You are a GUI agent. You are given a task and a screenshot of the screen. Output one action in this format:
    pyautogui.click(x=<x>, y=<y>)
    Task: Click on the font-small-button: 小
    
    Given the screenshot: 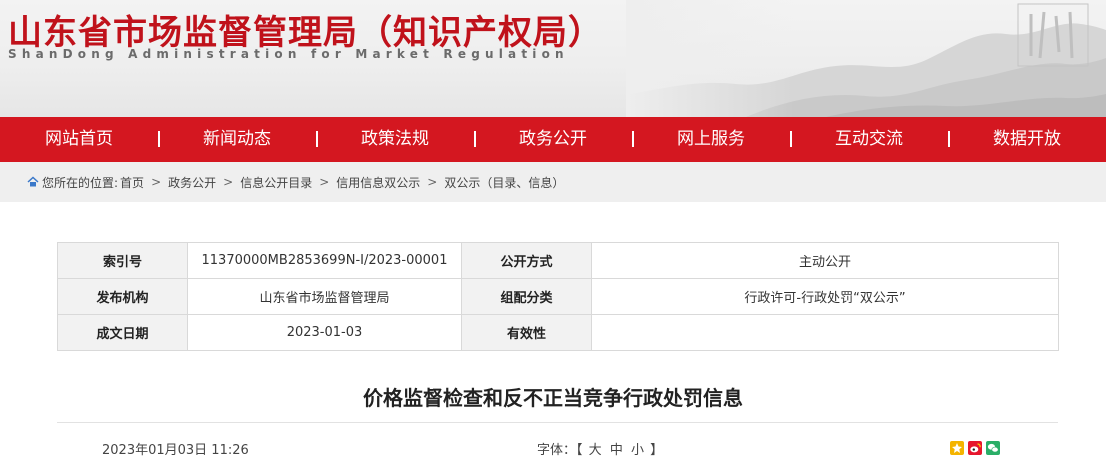 What is the action you would take?
    pyautogui.click(x=637, y=450)
    